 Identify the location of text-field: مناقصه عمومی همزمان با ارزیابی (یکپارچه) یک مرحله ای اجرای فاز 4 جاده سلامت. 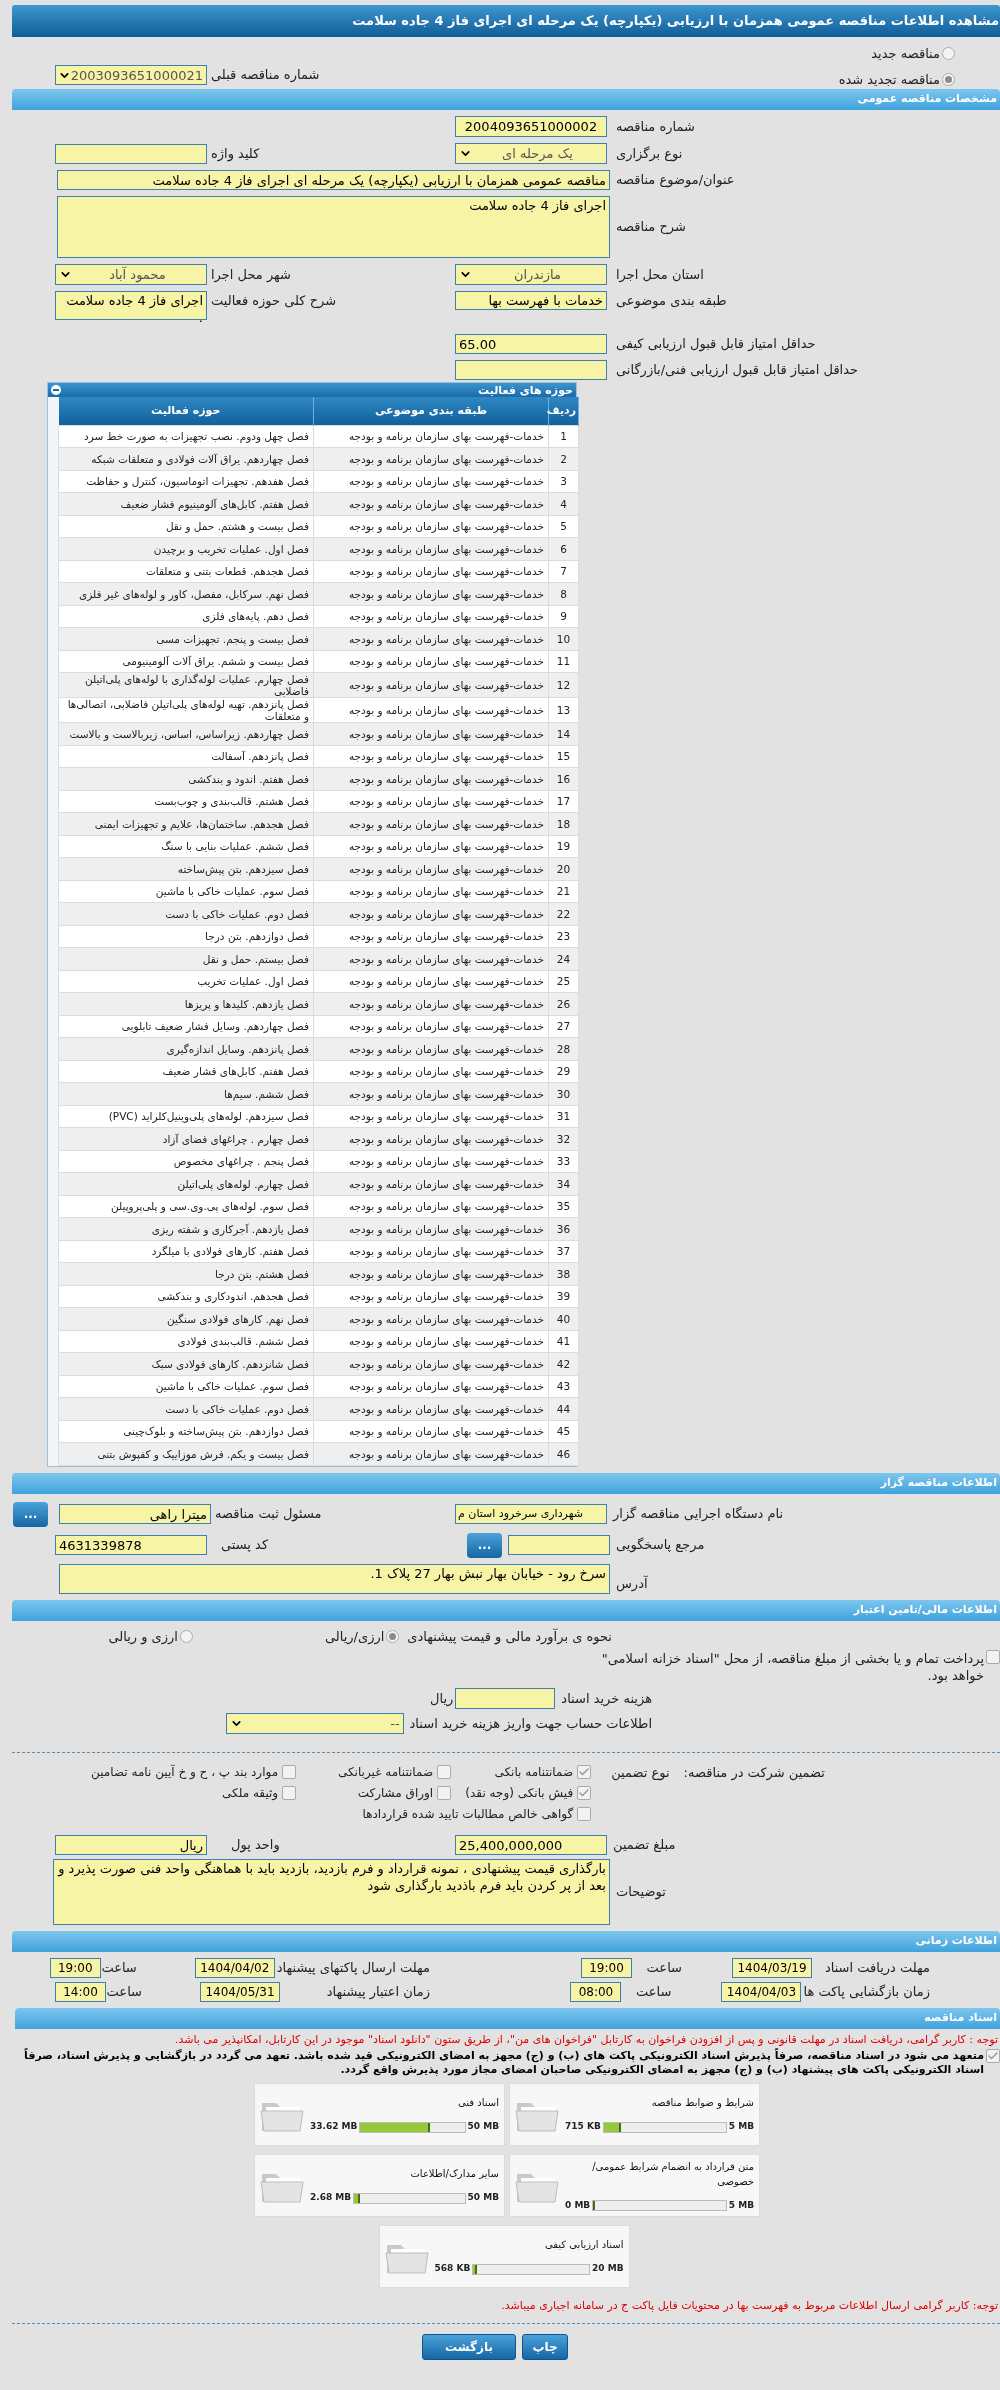
(333, 180).